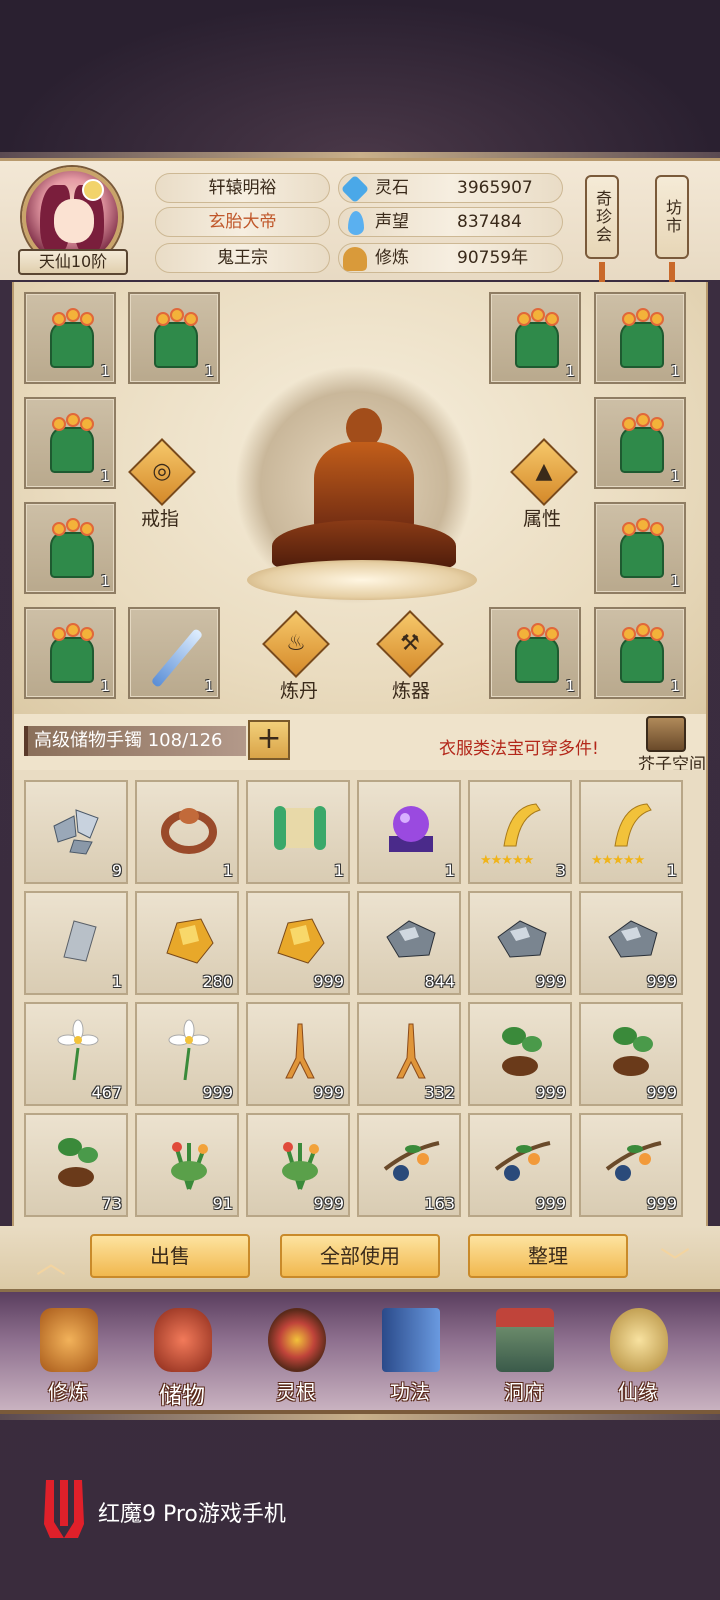 This screenshot has height=1600, width=720. What do you see at coordinates (174, 653) in the screenshot?
I see `equip-slot-weapon: 1` at bounding box center [174, 653].